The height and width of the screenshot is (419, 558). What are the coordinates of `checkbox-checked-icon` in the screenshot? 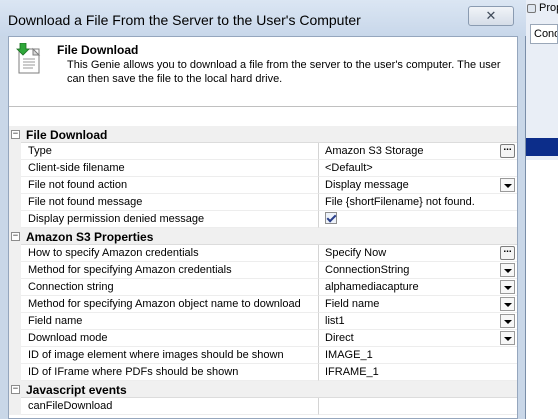 It's located at (331, 218).